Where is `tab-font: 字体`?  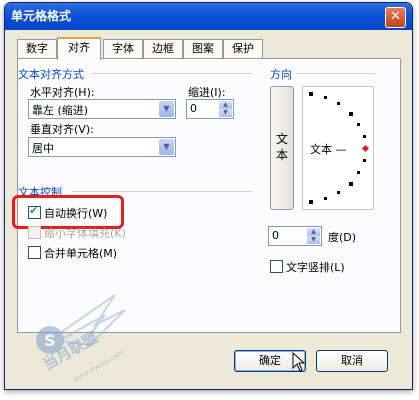 tab-font: 字体 is located at coordinates (123, 48).